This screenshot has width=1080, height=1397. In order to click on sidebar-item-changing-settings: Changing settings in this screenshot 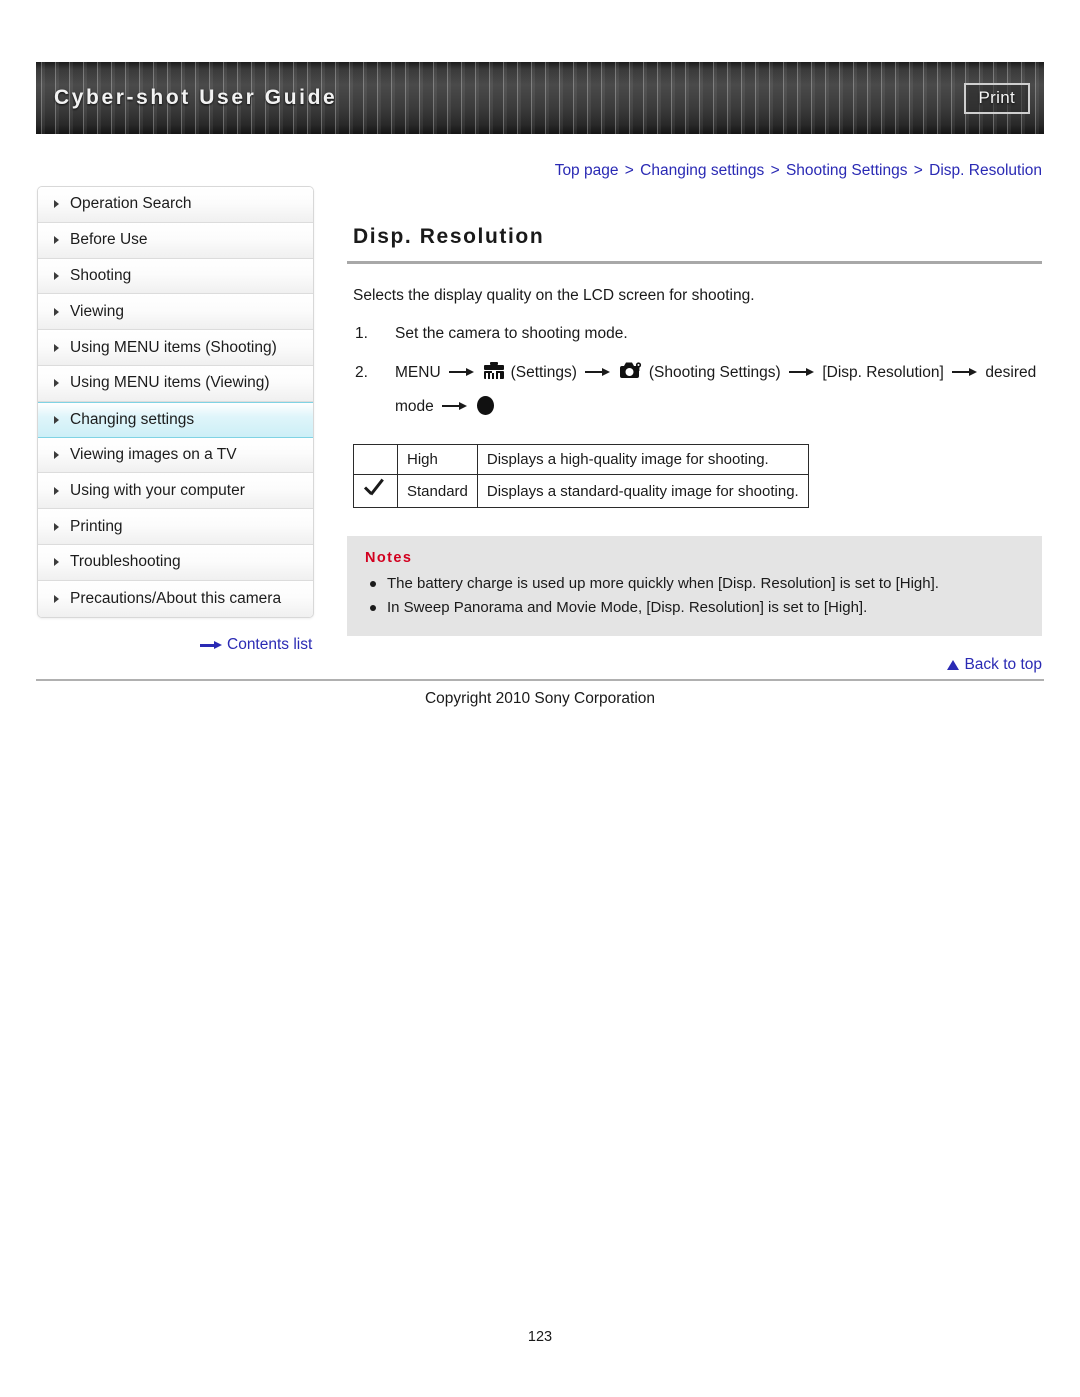, I will do `click(175, 419)`.